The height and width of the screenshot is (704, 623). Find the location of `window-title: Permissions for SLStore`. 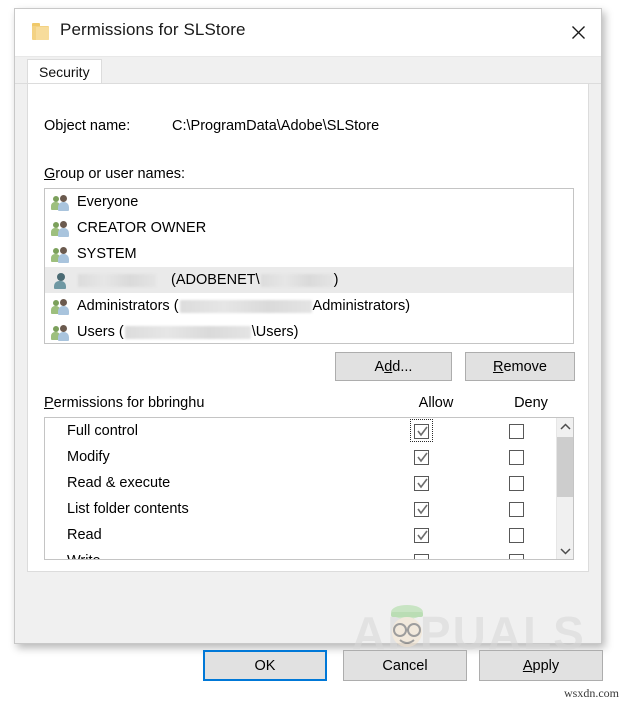

window-title: Permissions for SLStore is located at coordinates (153, 29).